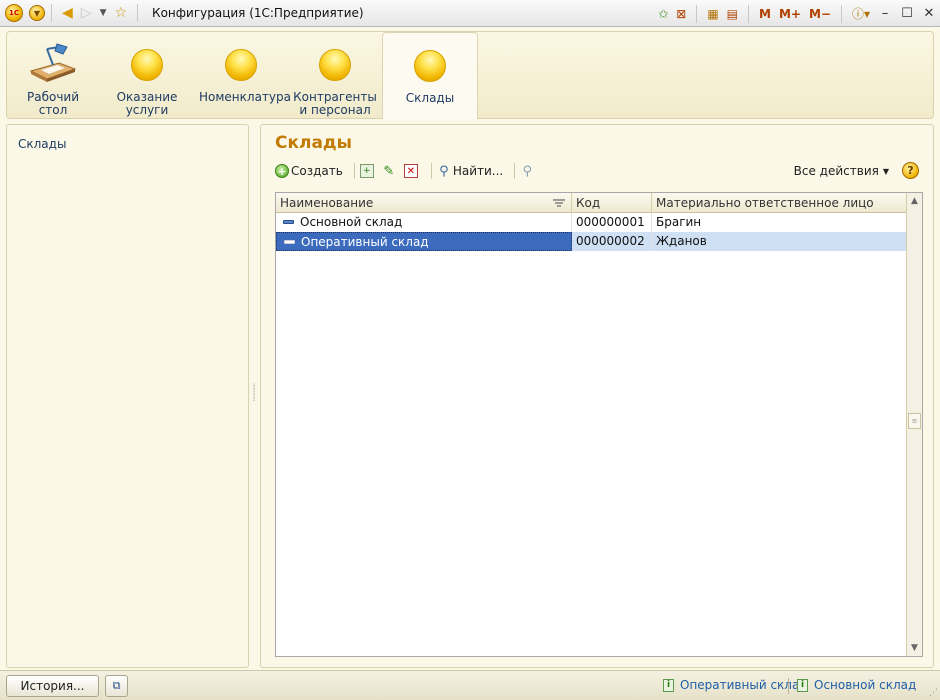 Image resolution: width=940 pixels, height=700 pixels. What do you see at coordinates (735, 685) in the screenshot?
I see `open-window-tab: i Оперативный склад` at bounding box center [735, 685].